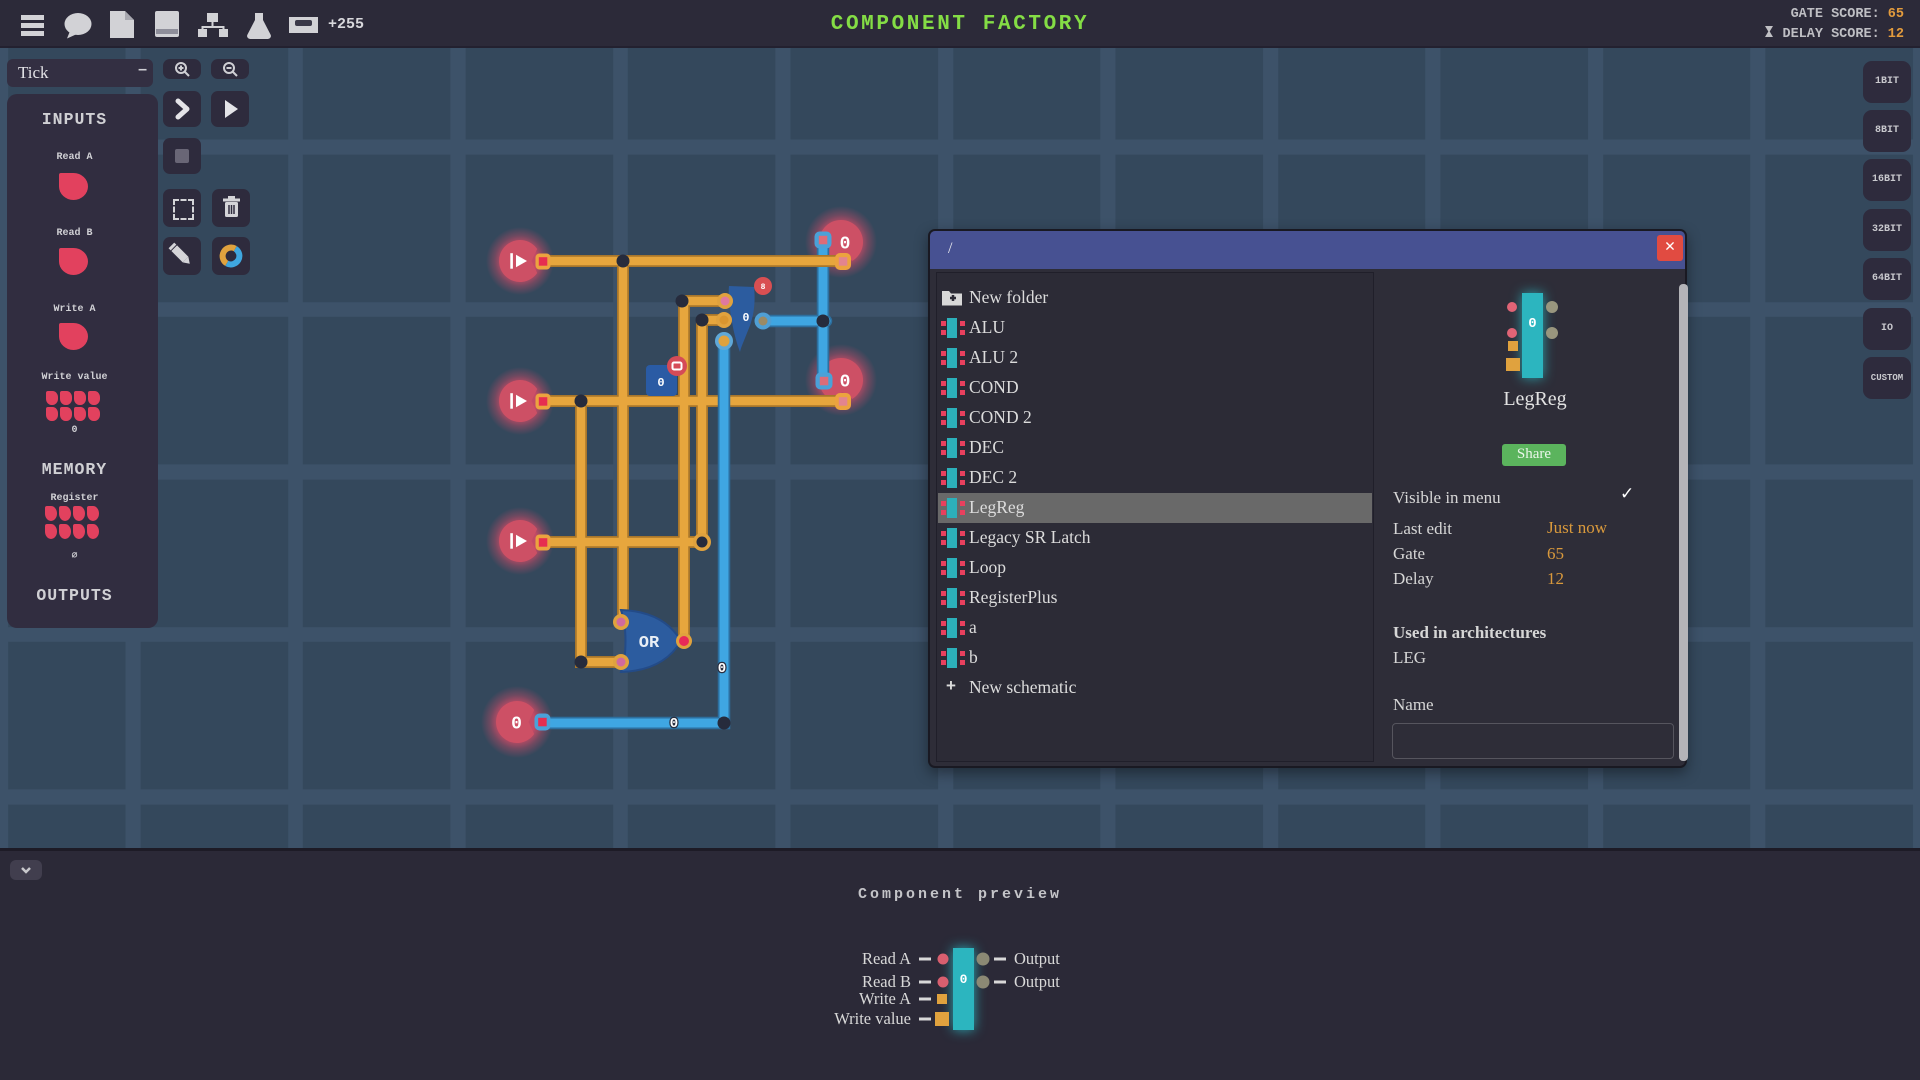  Describe the element at coordinates (763, 287) in the screenshot. I see `svg-text: 8` at that location.